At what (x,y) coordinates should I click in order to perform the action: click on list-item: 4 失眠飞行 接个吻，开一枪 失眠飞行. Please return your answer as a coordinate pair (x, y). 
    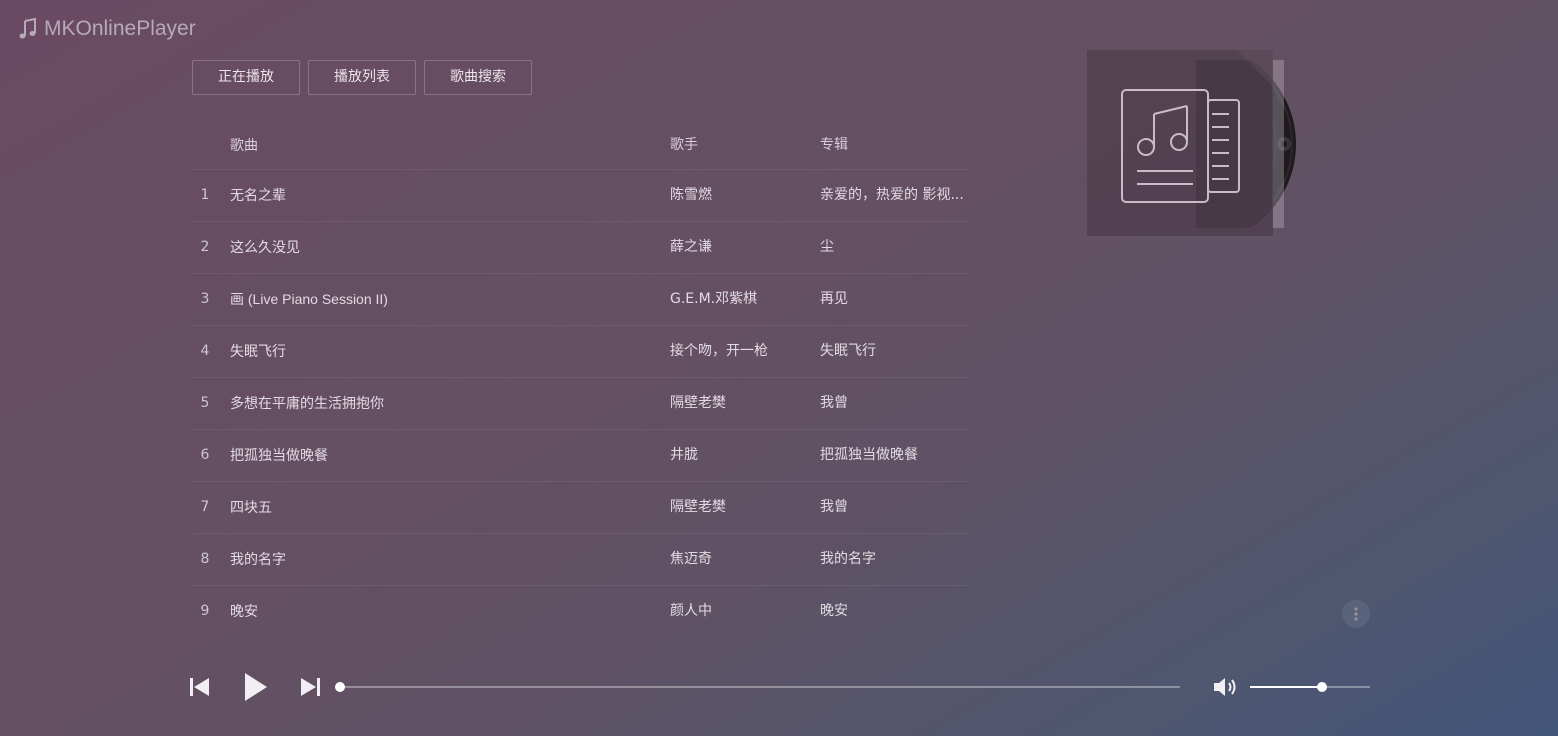
    Looking at the image, I should click on (580, 352).